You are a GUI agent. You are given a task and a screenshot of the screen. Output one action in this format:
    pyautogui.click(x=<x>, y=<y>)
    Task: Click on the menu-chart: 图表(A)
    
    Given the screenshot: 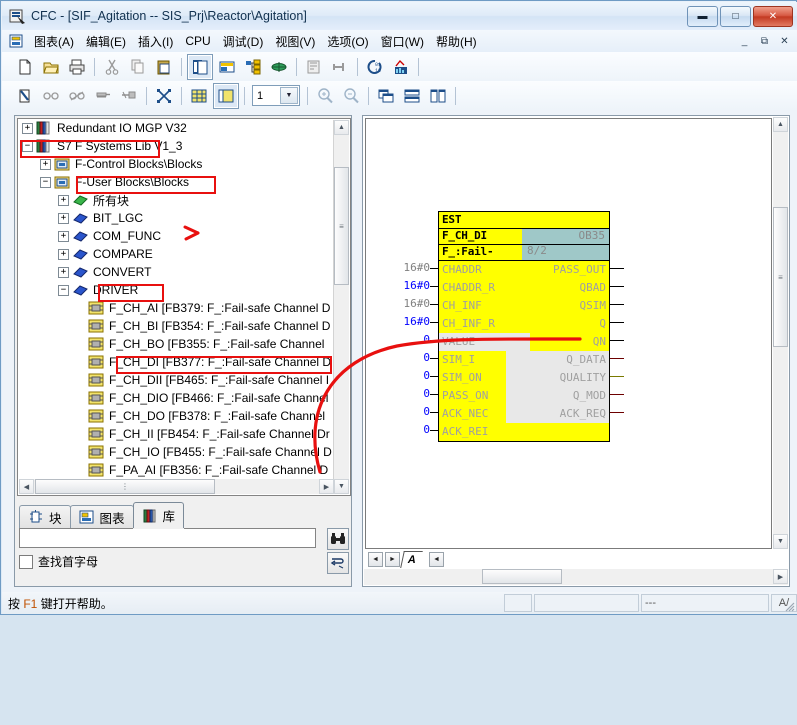 What is the action you would take?
    pyautogui.click(x=54, y=41)
    